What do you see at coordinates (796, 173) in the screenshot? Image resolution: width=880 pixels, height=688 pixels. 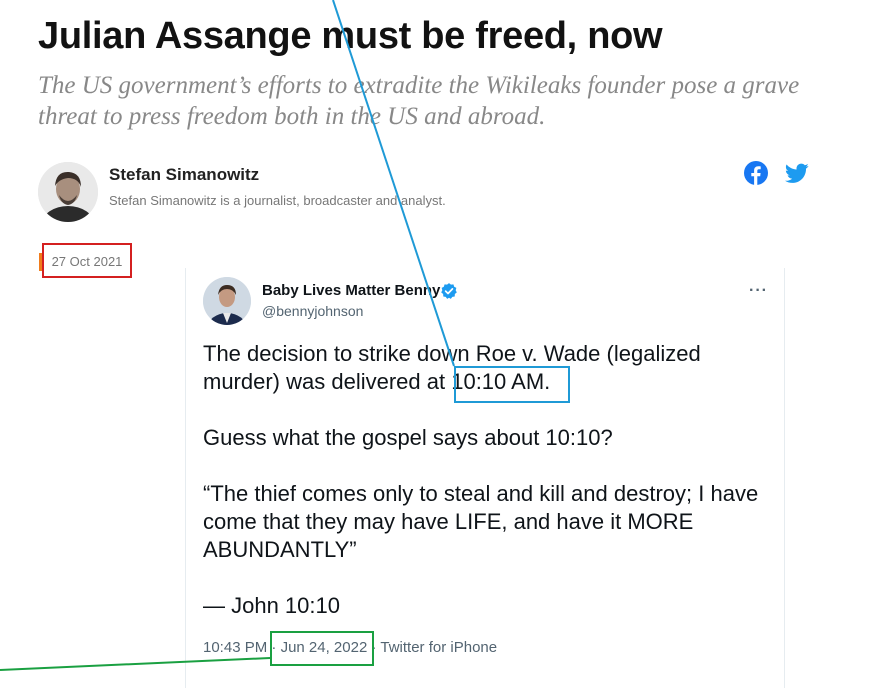 I see `twitter-icon` at bounding box center [796, 173].